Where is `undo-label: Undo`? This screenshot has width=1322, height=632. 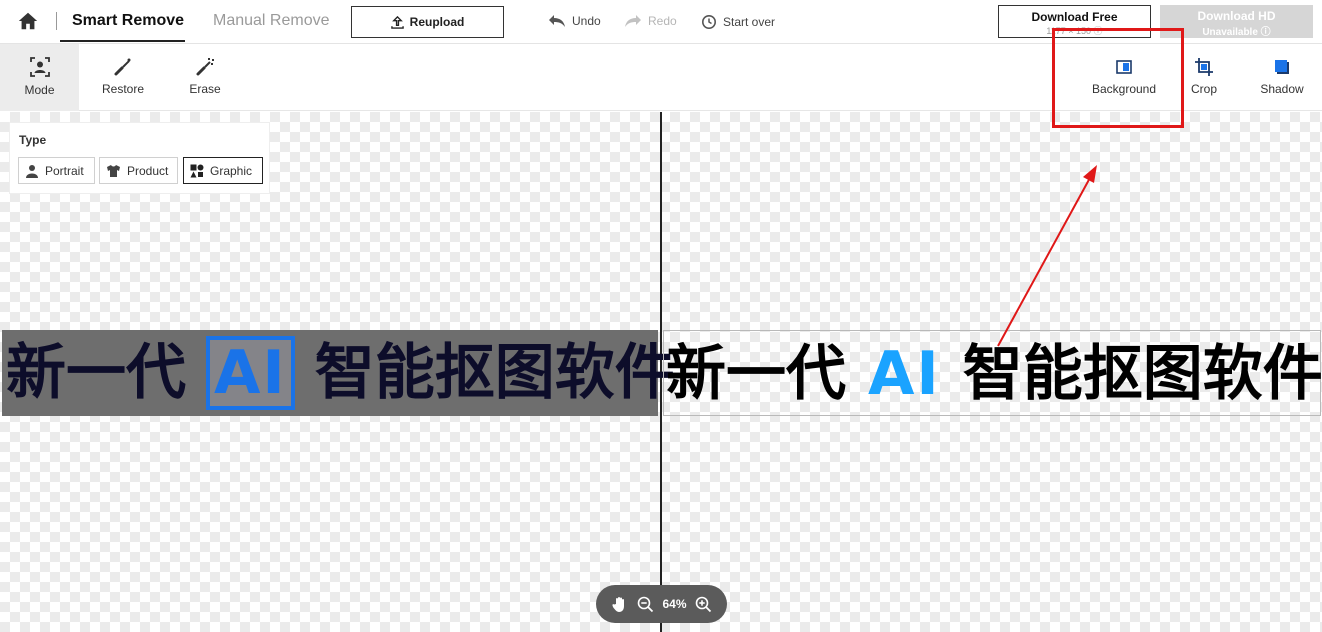 undo-label: Undo is located at coordinates (586, 21).